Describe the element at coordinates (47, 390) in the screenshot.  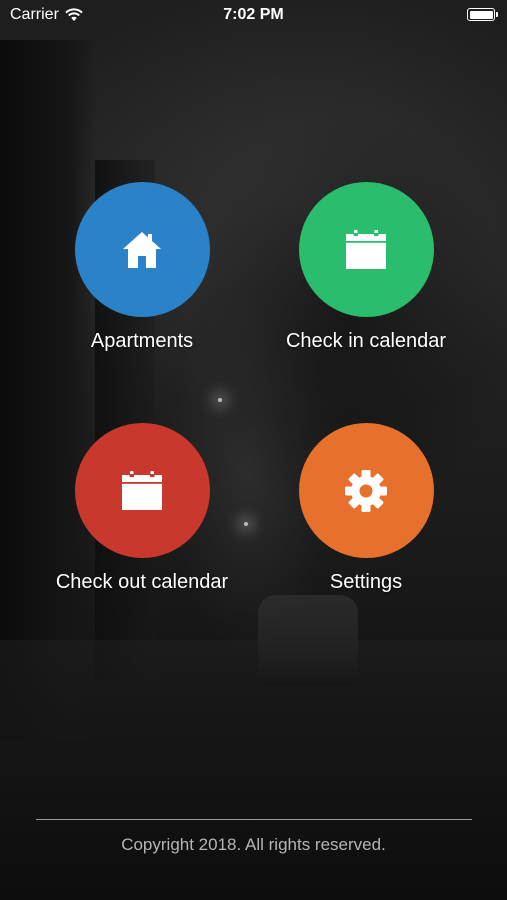
I see `background-building` at that location.